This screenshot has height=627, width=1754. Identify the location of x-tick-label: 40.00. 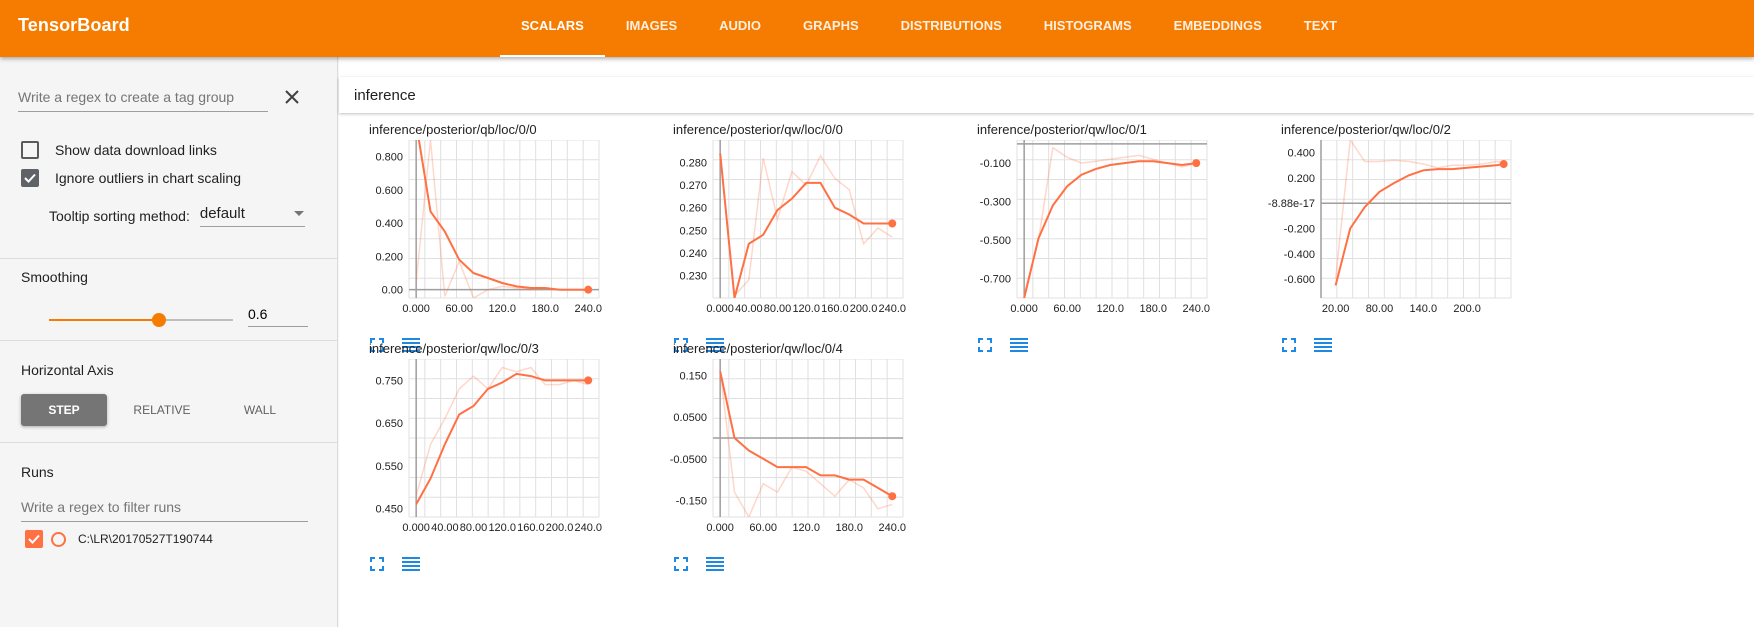
(749, 309).